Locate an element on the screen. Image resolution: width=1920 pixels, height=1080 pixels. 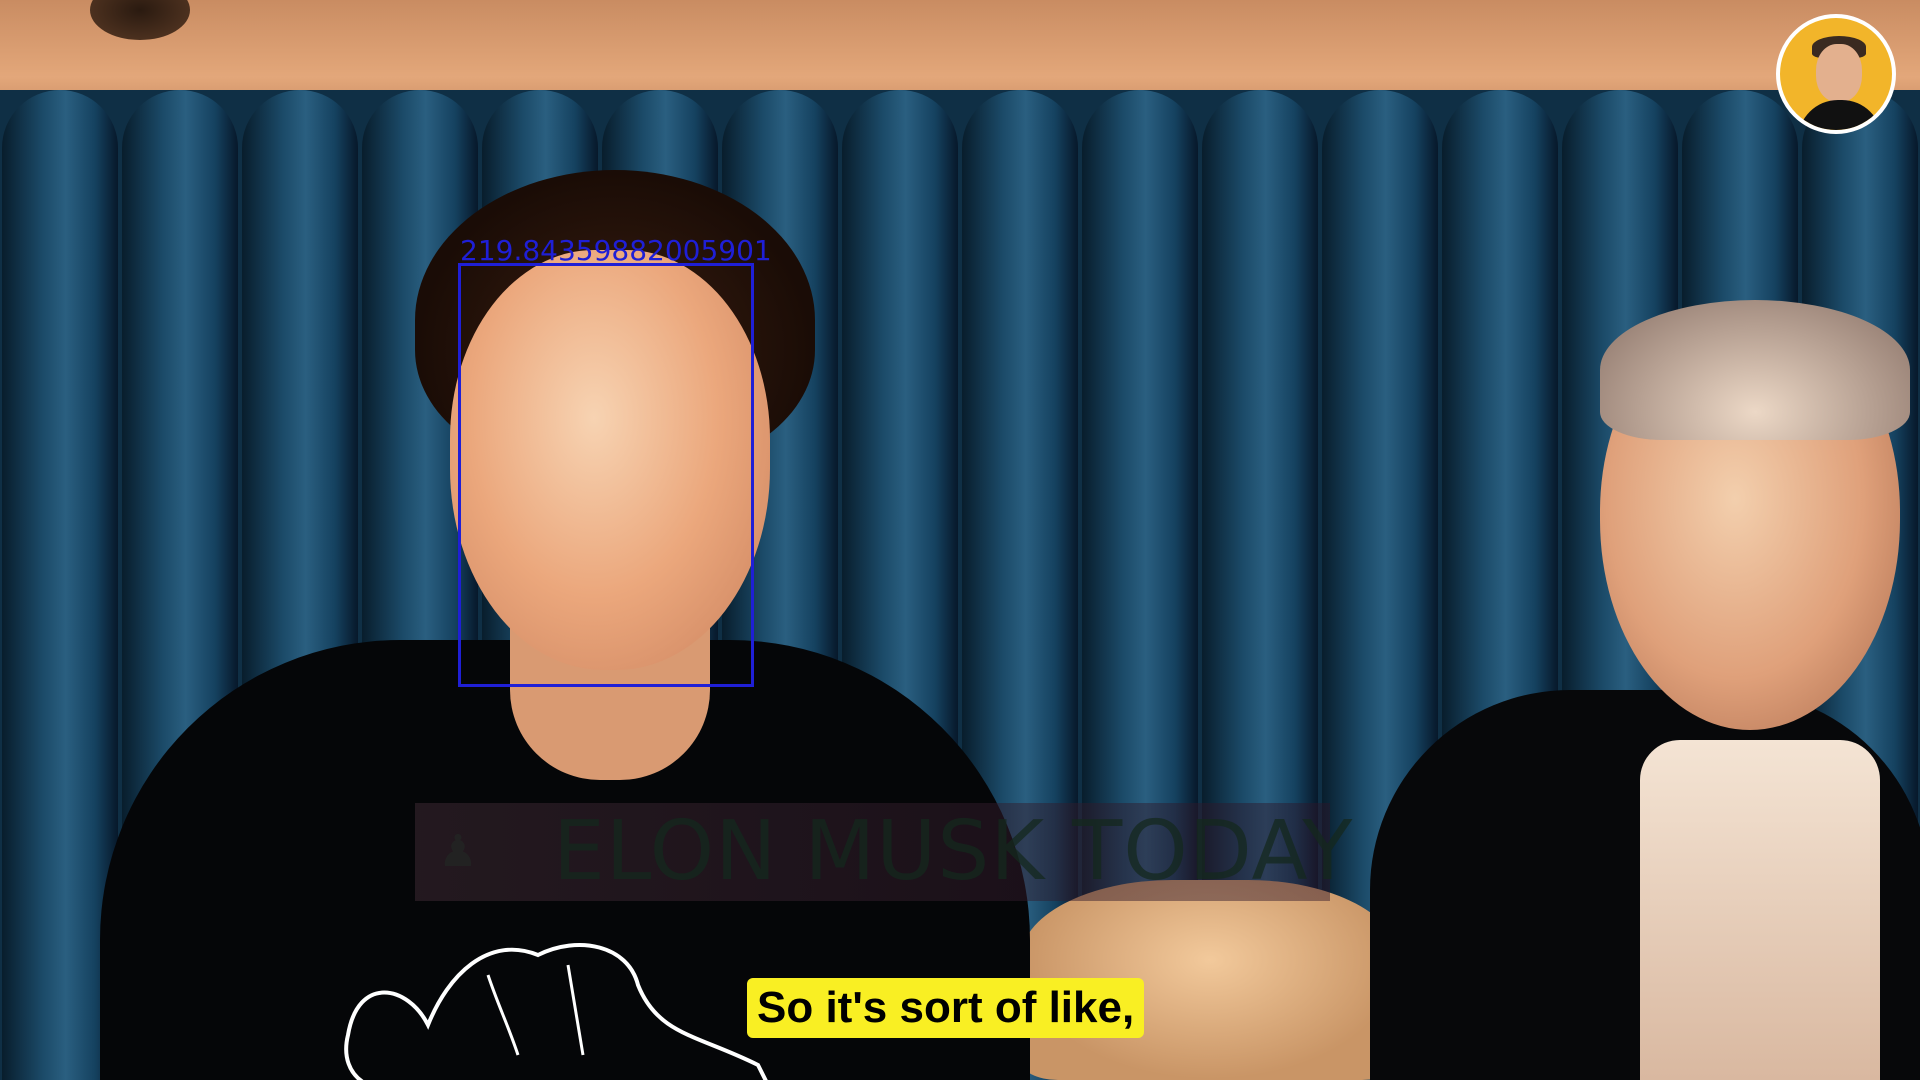
watermark-banner: ♟ ELON MUSK TODAY is located at coordinates (883, 852).